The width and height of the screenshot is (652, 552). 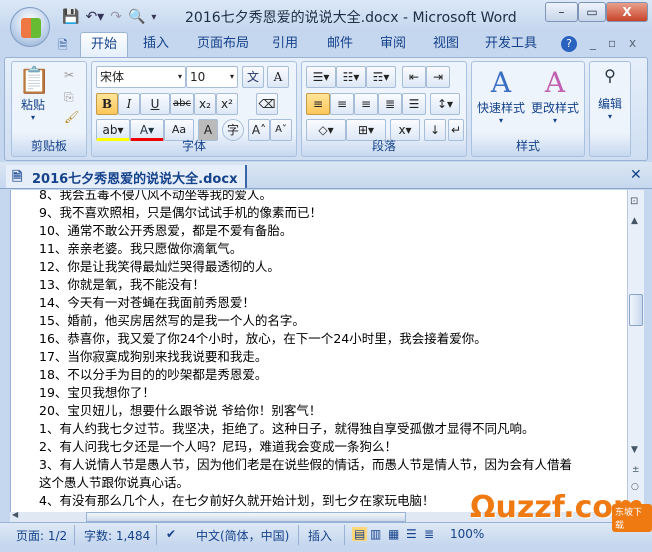 I want to click on distribute-icon: ☰, so click(x=414, y=104).